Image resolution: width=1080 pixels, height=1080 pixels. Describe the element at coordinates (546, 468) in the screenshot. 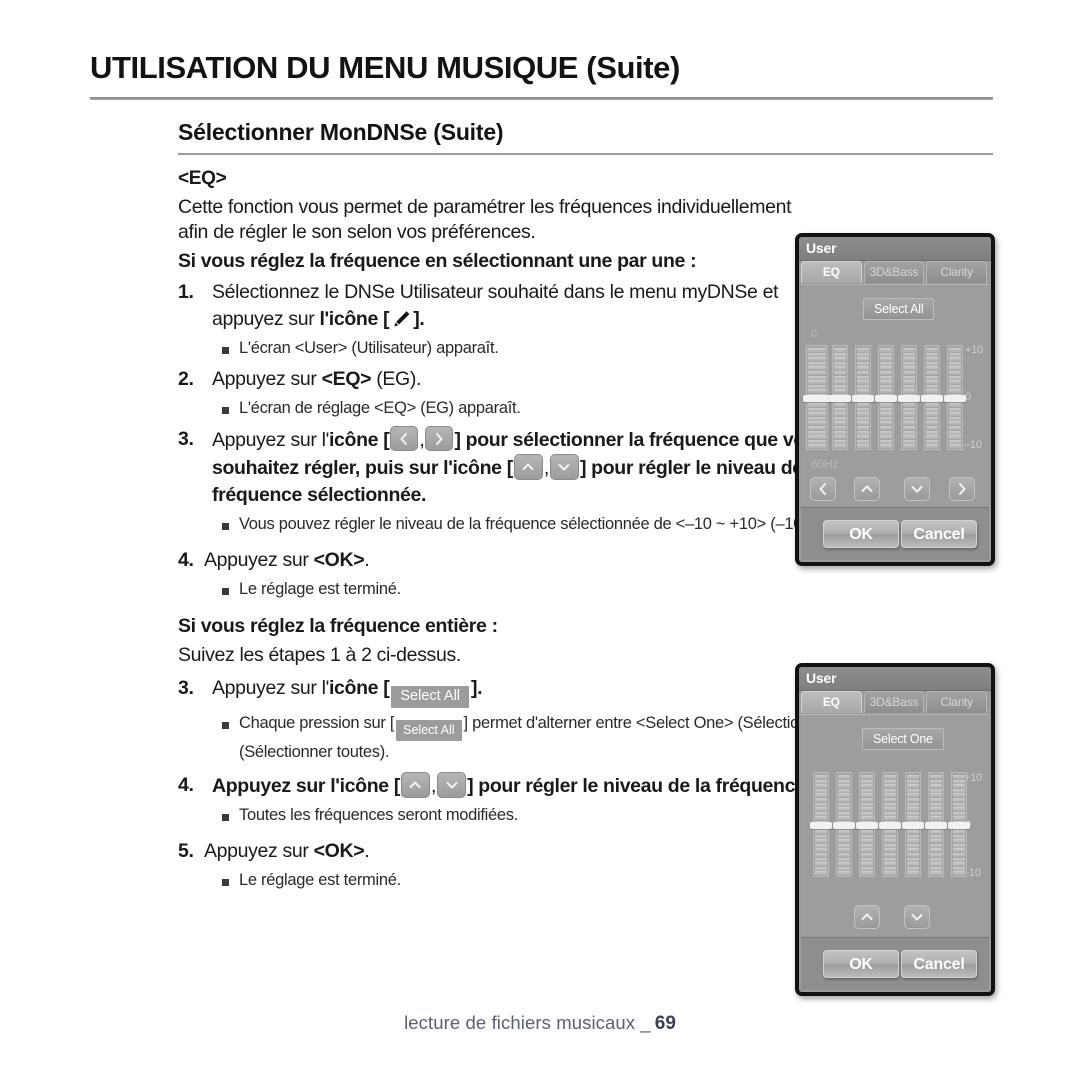

I see `step-3-text-f: ,` at that location.